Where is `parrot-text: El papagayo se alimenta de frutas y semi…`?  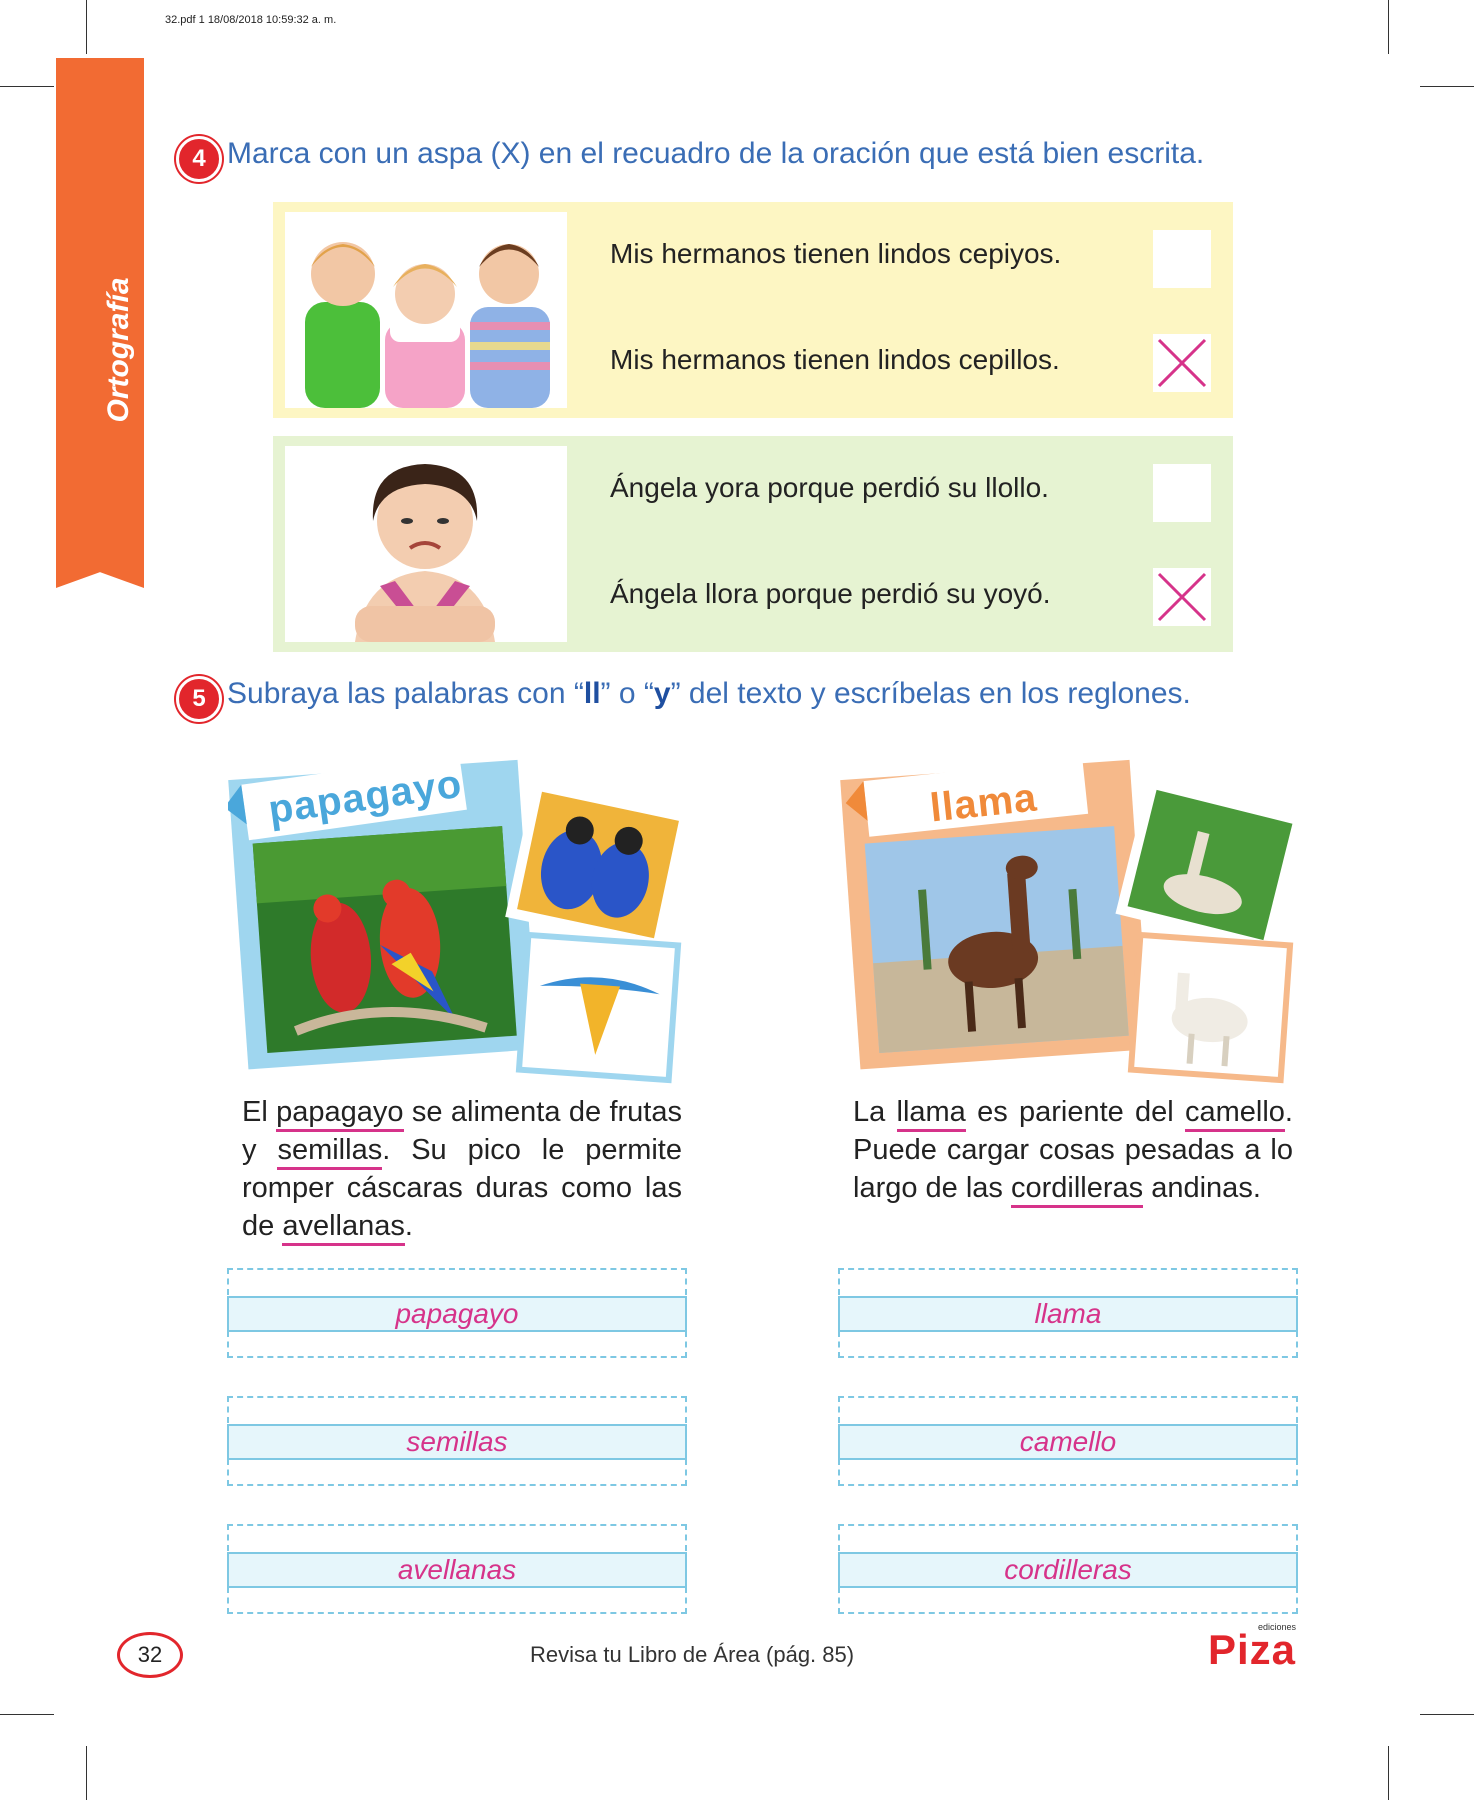 parrot-text: El papagayo se alimenta de frutas y semi… is located at coordinates (462, 1169).